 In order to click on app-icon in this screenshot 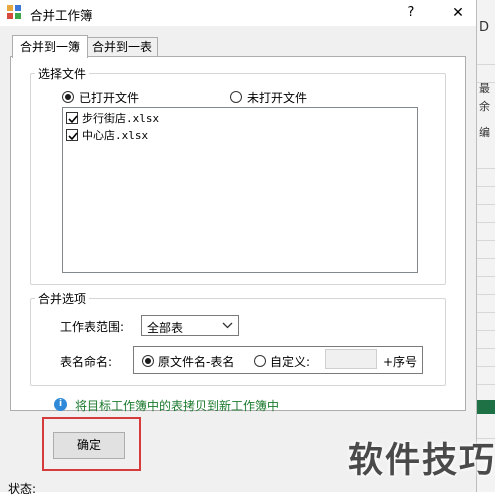, I will do `click(14, 12)`.